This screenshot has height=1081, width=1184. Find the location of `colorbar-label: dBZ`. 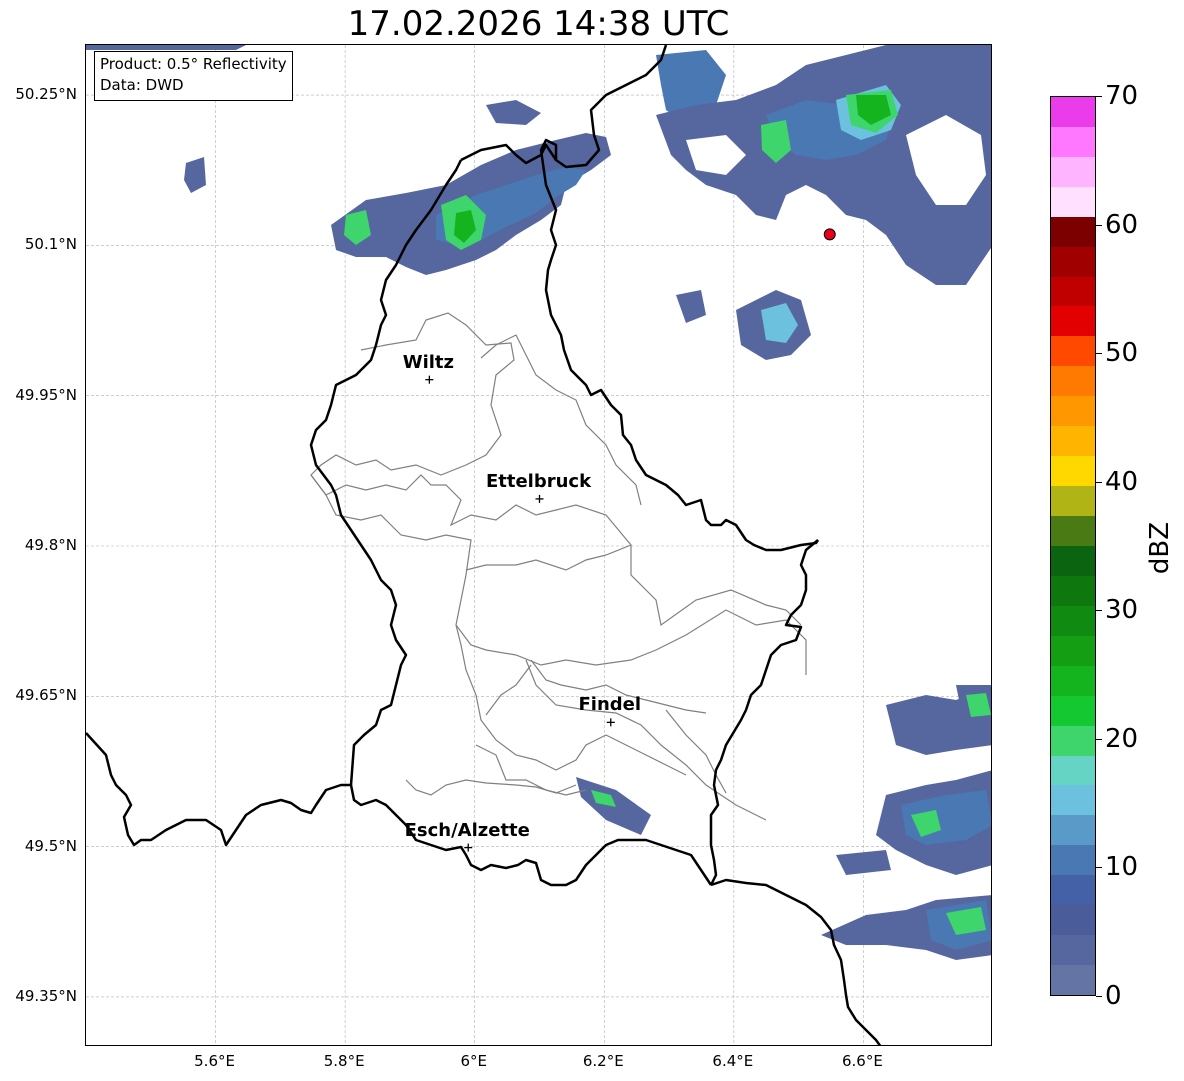

colorbar-label: dBZ is located at coordinates (1160, 548).